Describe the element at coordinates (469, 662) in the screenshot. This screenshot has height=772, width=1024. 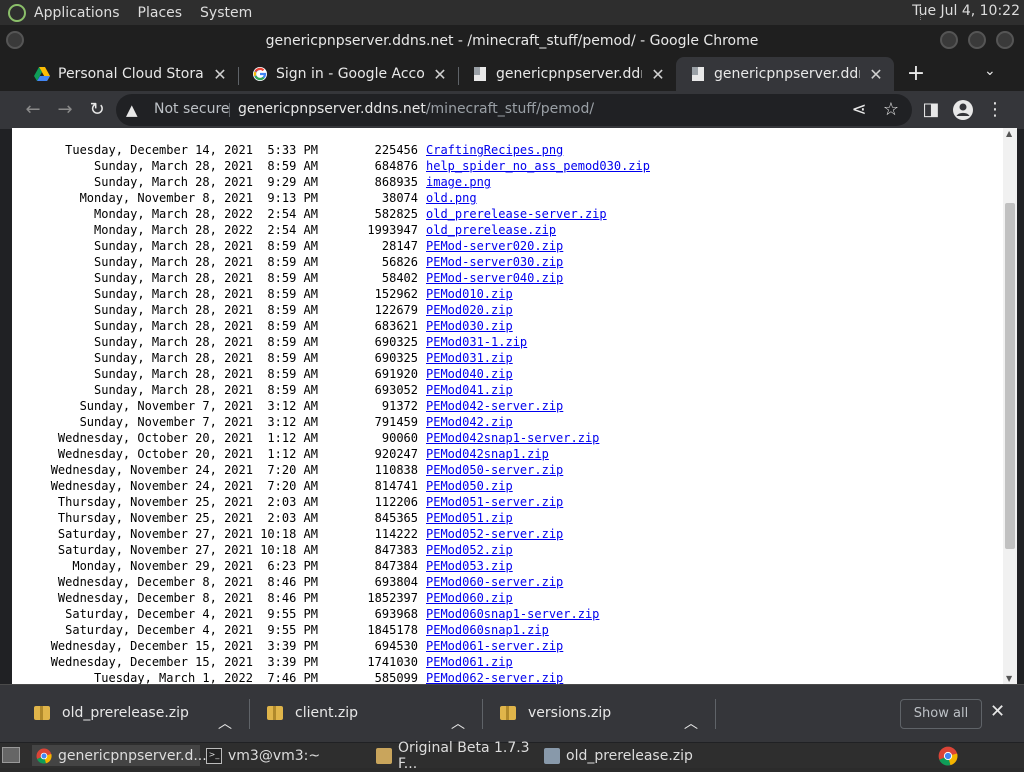
I see `file-link: PEMod061.zip` at that location.